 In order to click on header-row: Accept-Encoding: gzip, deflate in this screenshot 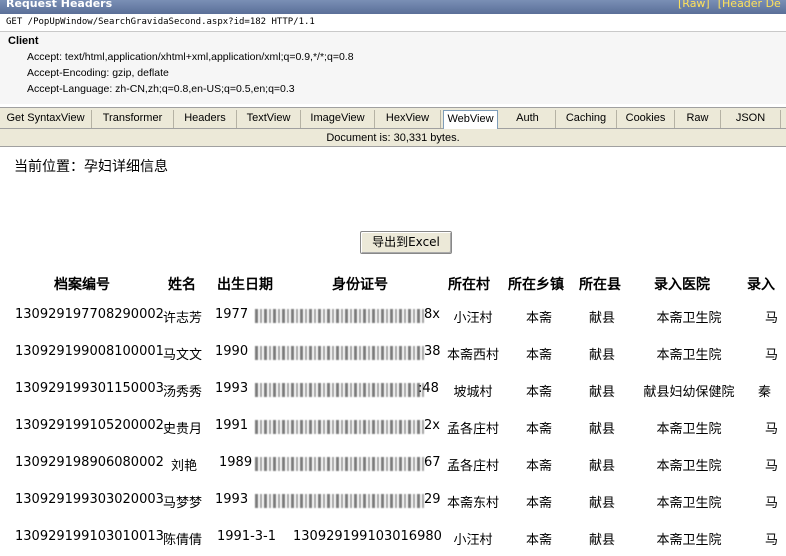, I will do `click(98, 73)`.